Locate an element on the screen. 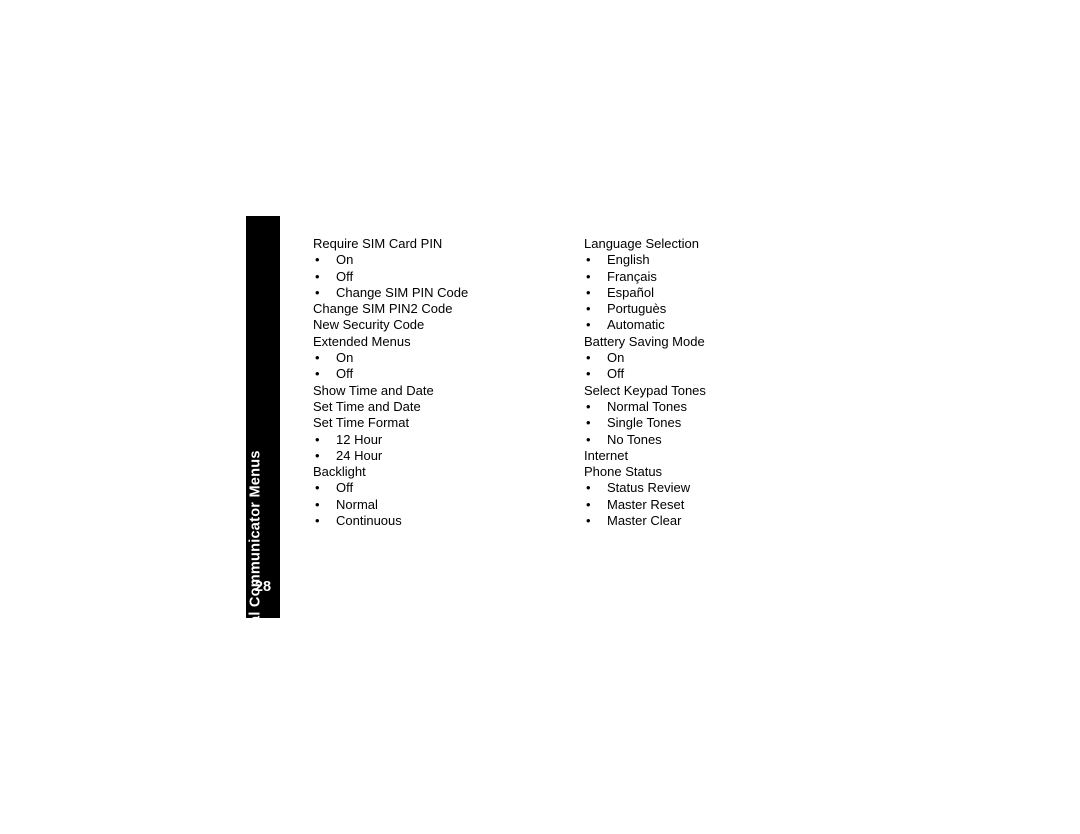 The height and width of the screenshot is (834, 1080). menu-item: Language Selection is located at coordinates (709, 244).